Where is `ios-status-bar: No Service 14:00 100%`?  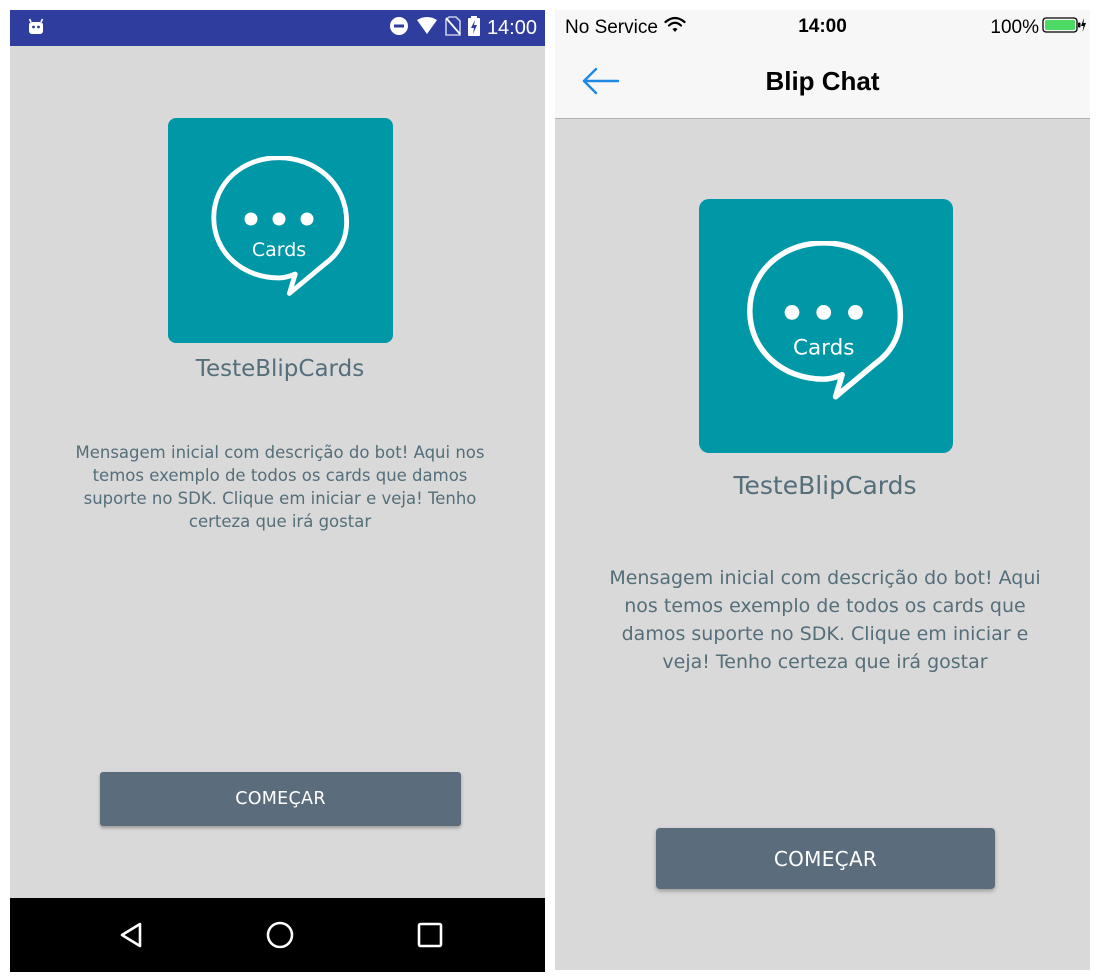 ios-status-bar: No Service 14:00 100% is located at coordinates (822, 28).